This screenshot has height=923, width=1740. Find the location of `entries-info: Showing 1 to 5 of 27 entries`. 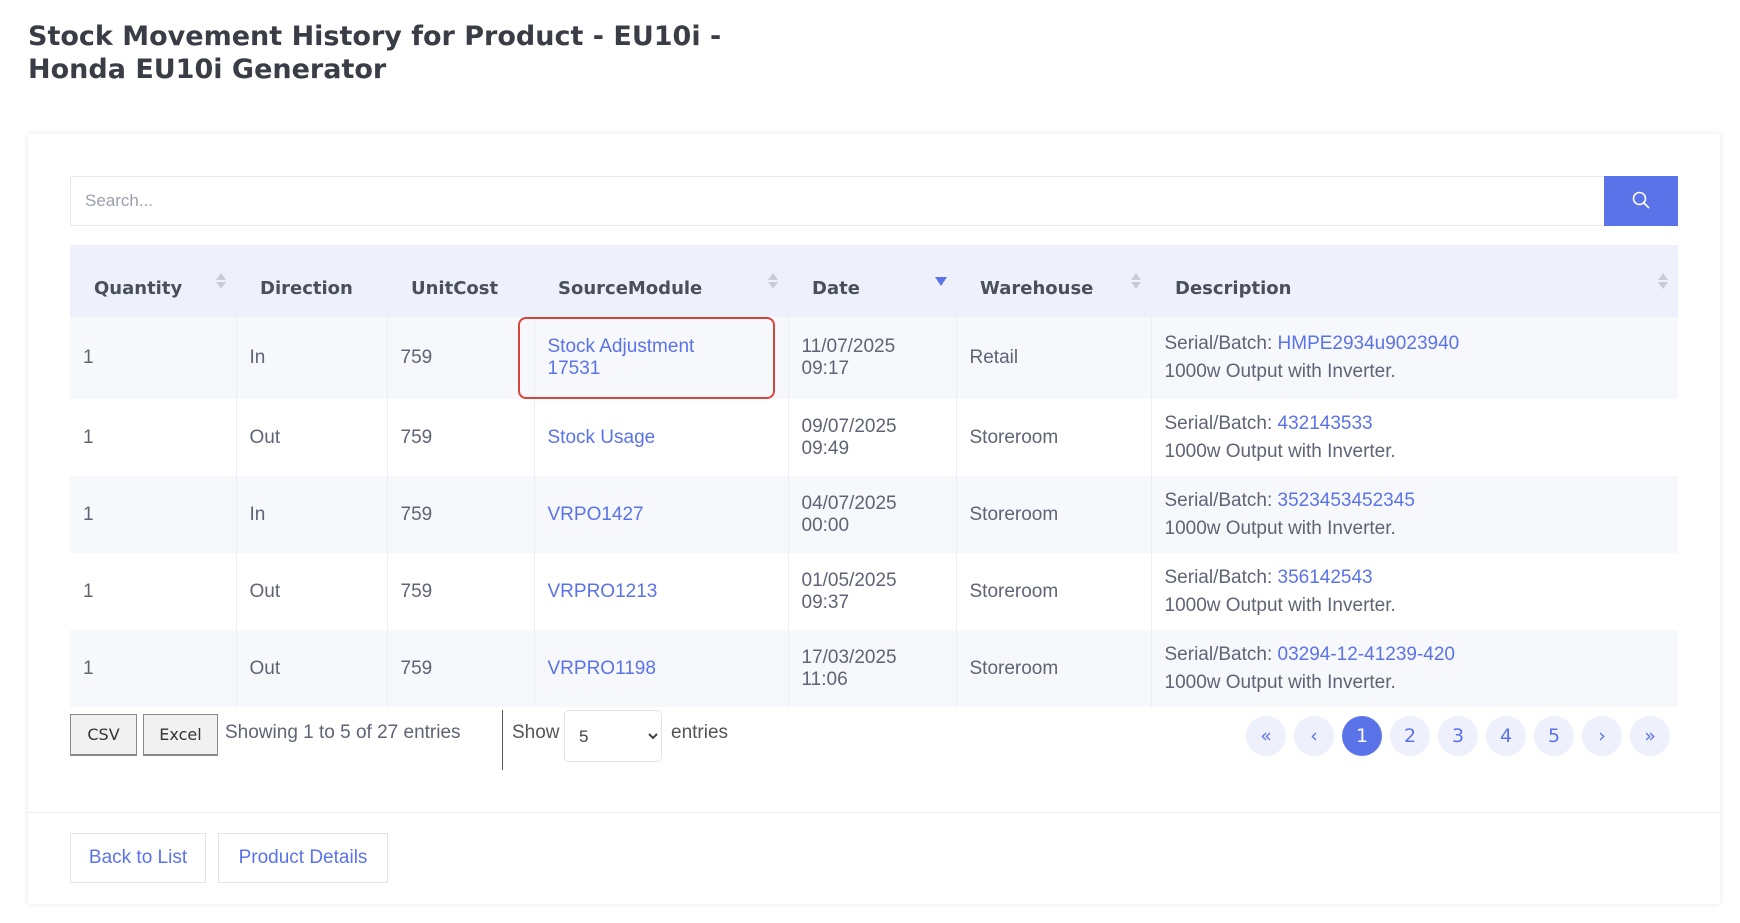

entries-info: Showing 1 to 5 of 27 entries is located at coordinates (343, 732).